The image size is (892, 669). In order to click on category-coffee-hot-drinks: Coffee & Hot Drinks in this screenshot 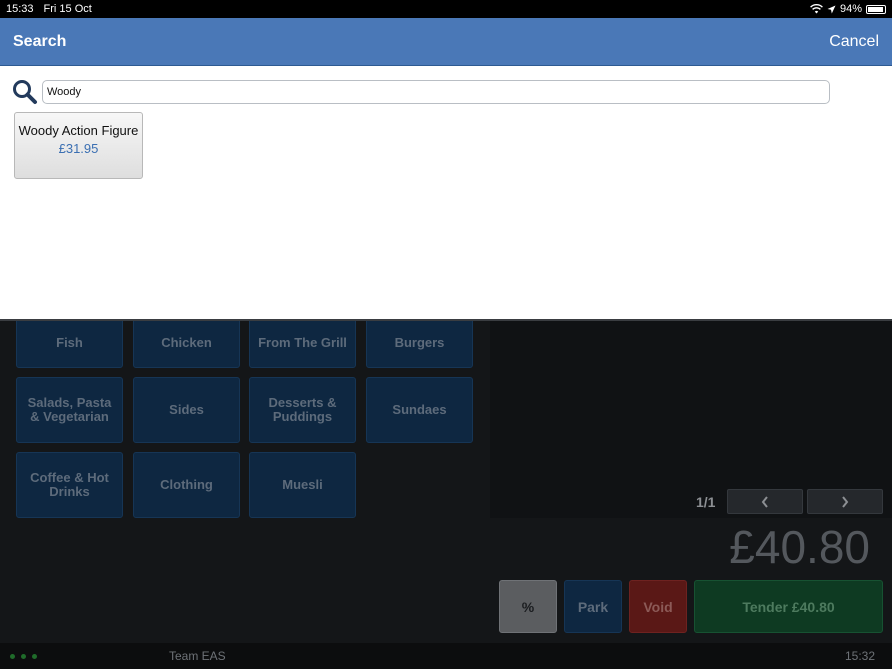, I will do `click(69, 485)`.